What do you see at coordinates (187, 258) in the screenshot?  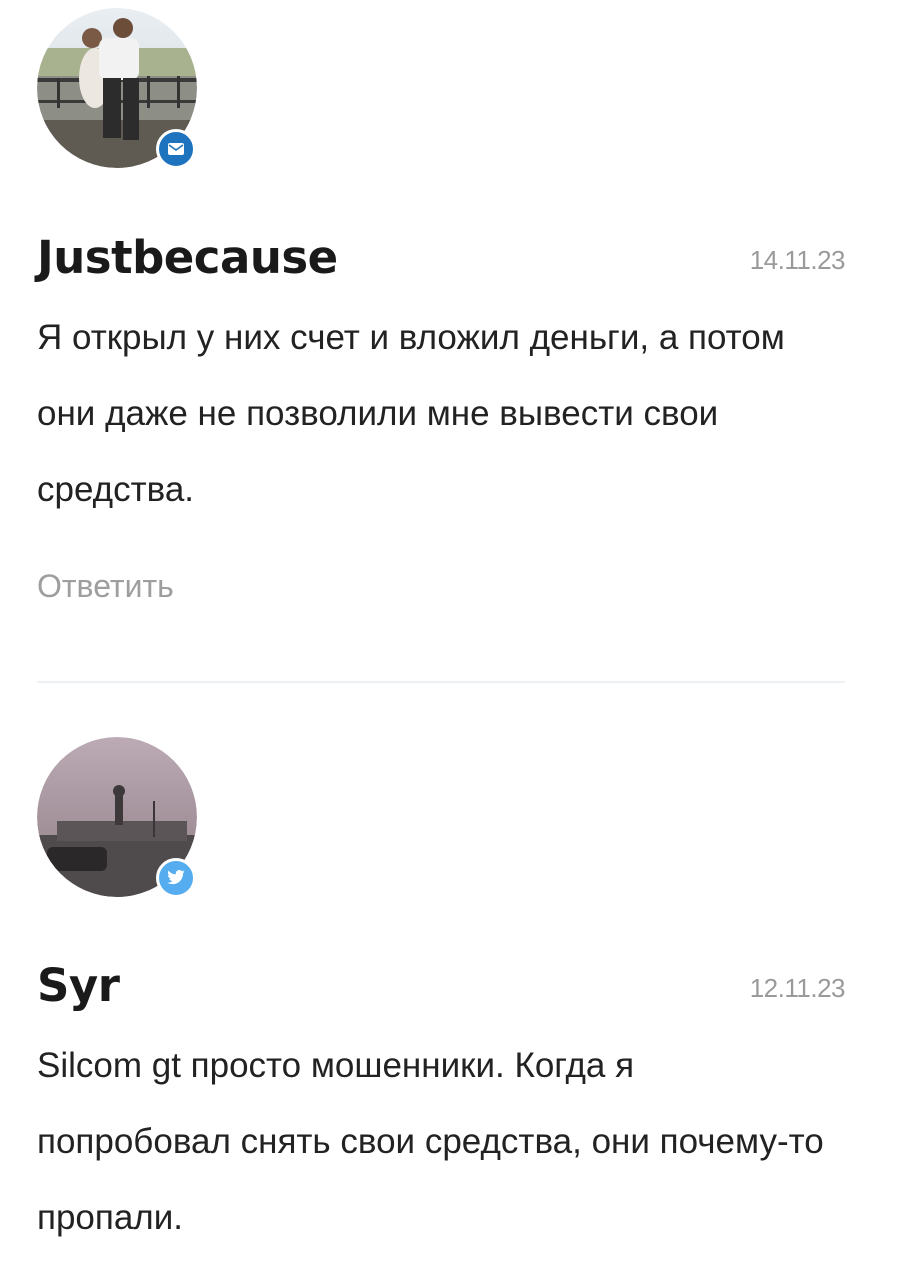 I see `comment-author: Justbecause` at bounding box center [187, 258].